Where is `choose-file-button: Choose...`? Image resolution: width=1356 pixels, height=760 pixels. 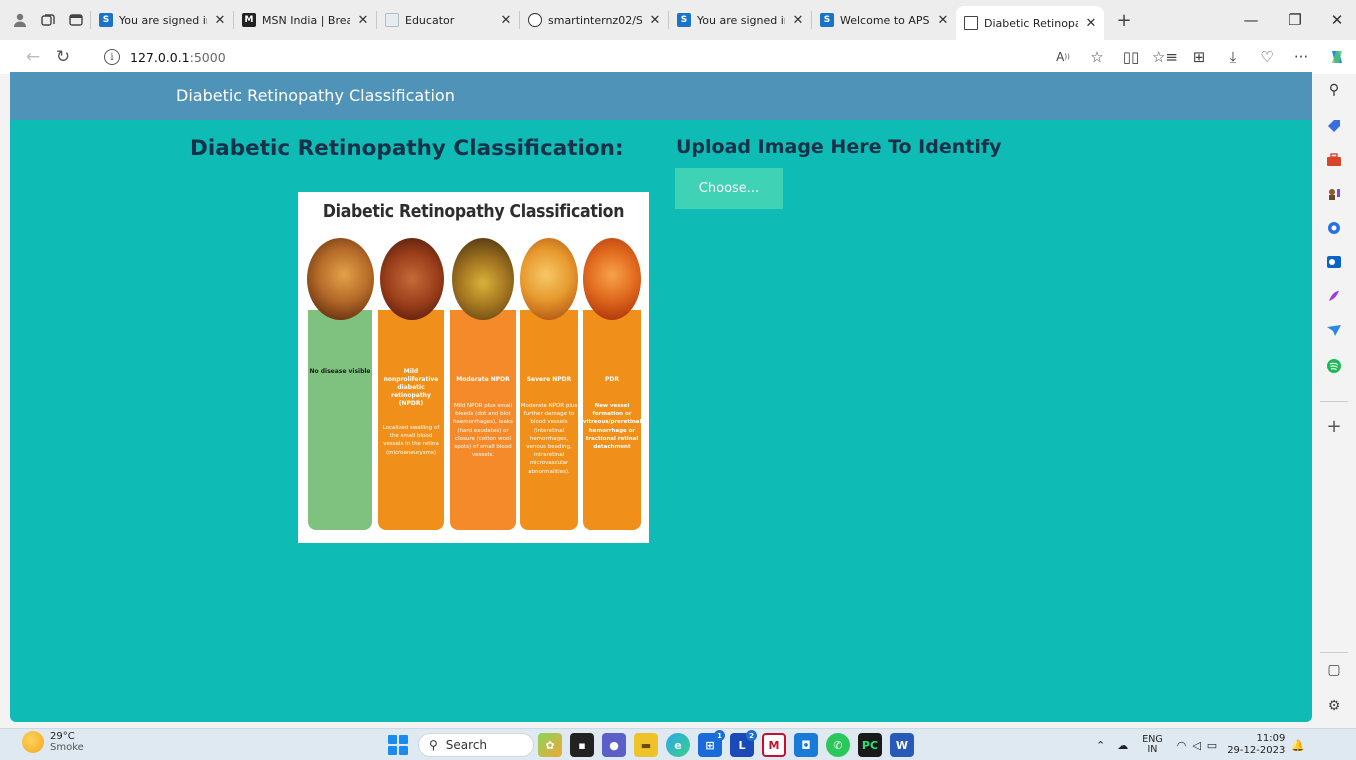 choose-file-button: Choose... is located at coordinates (729, 188).